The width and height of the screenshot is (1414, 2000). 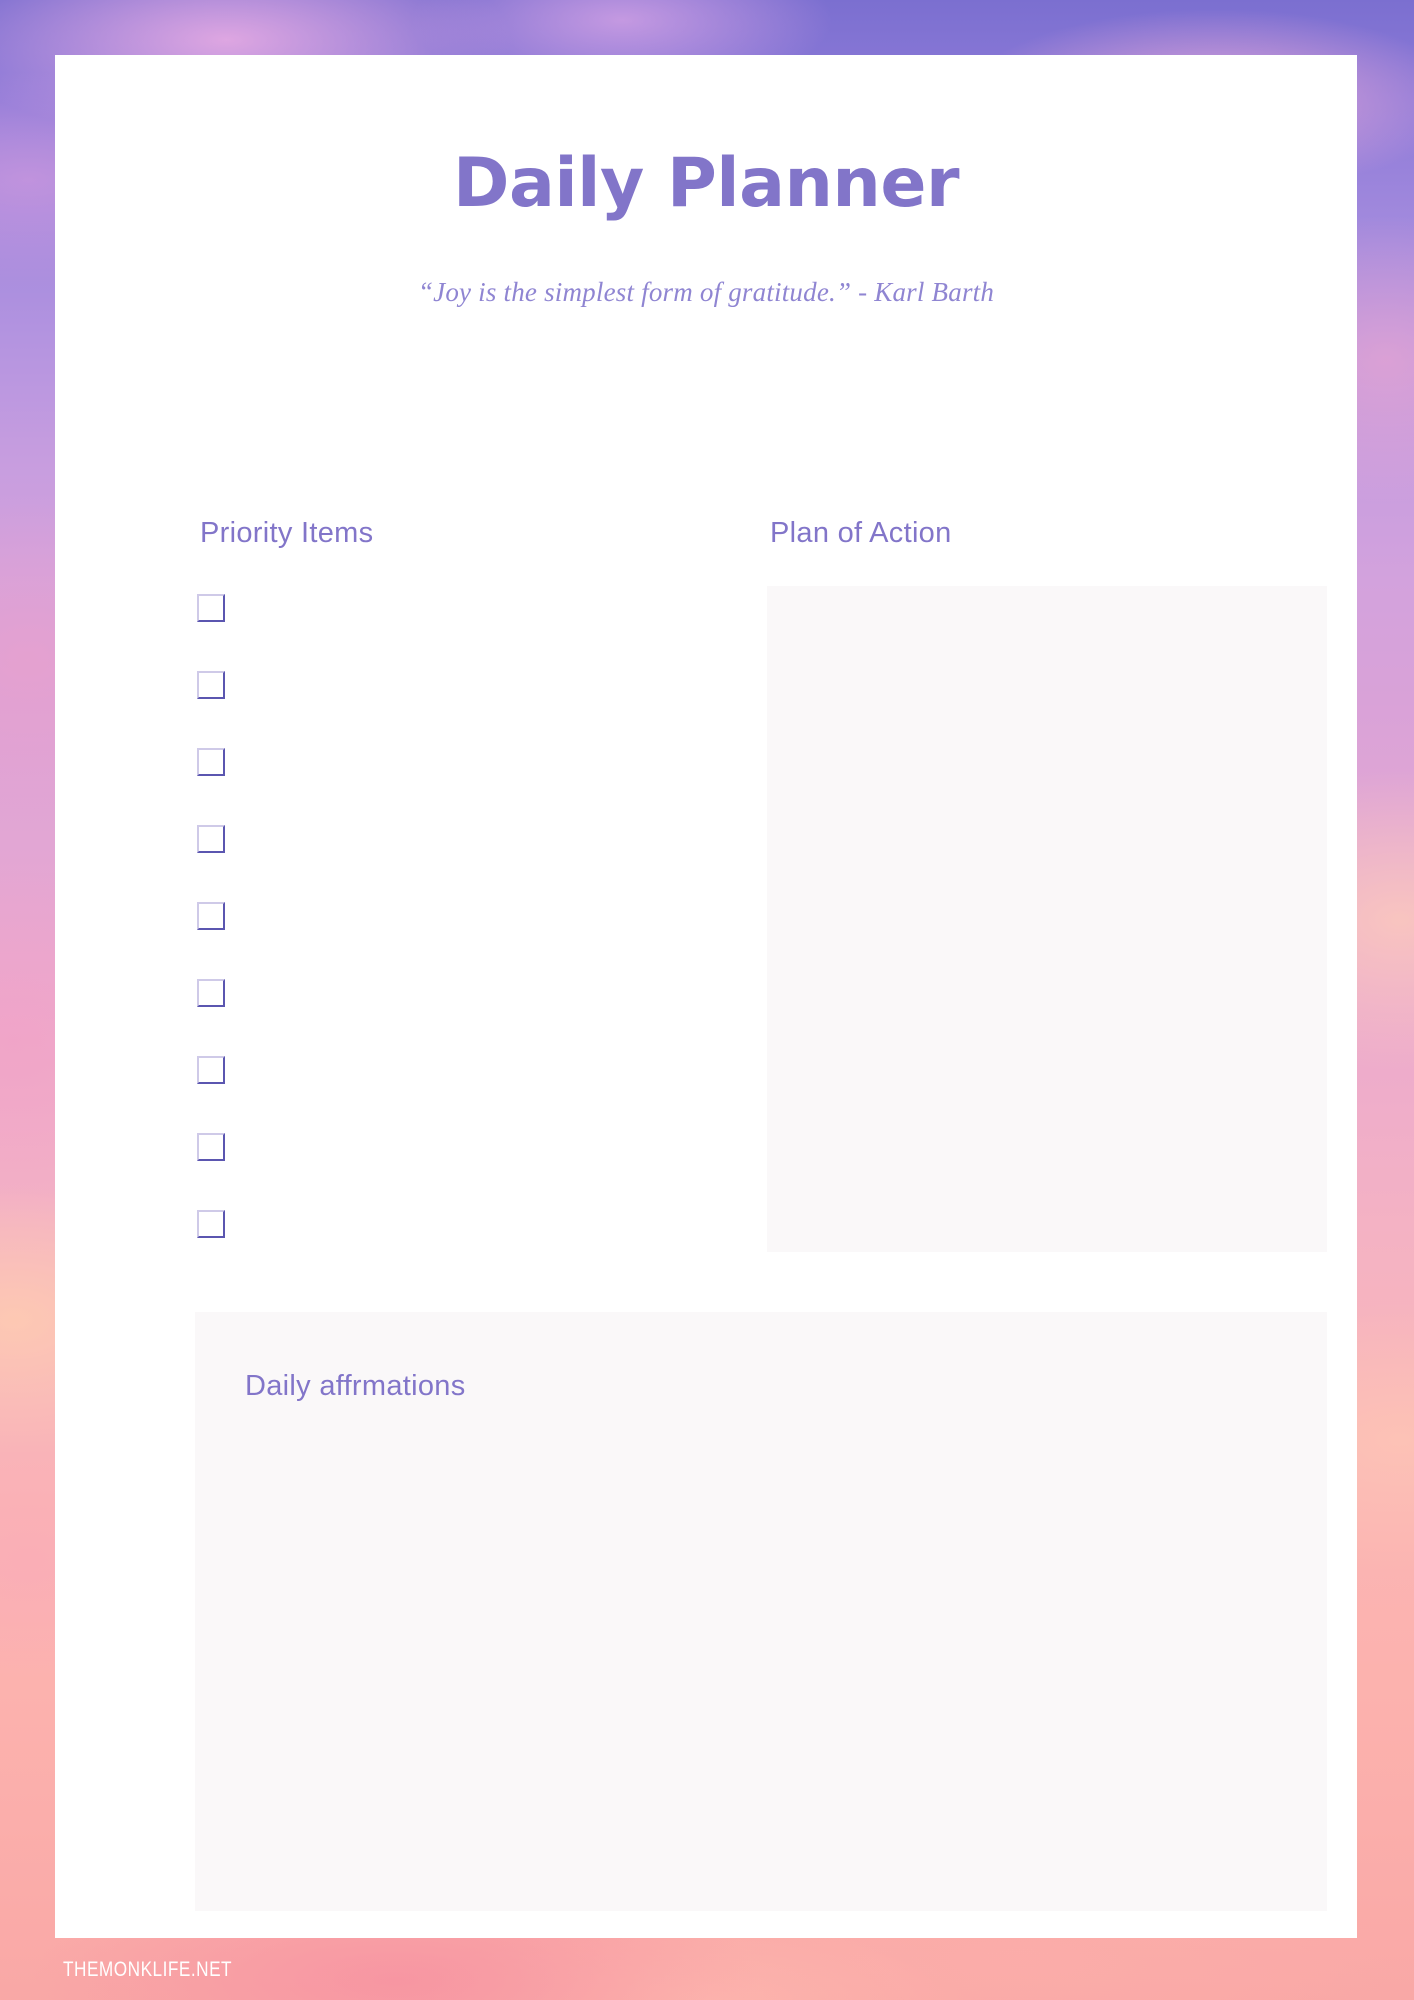 I want to click on plan-of-action-heading: Plan of Action, so click(x=861, y=533).